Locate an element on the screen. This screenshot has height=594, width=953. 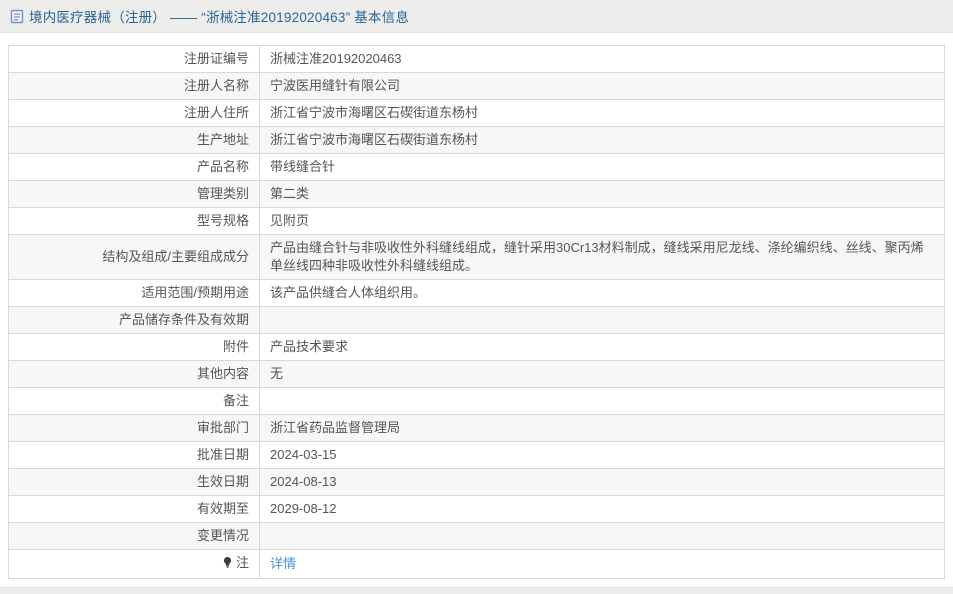
row-label: 型号规格 is located at coordinates (134, 221).